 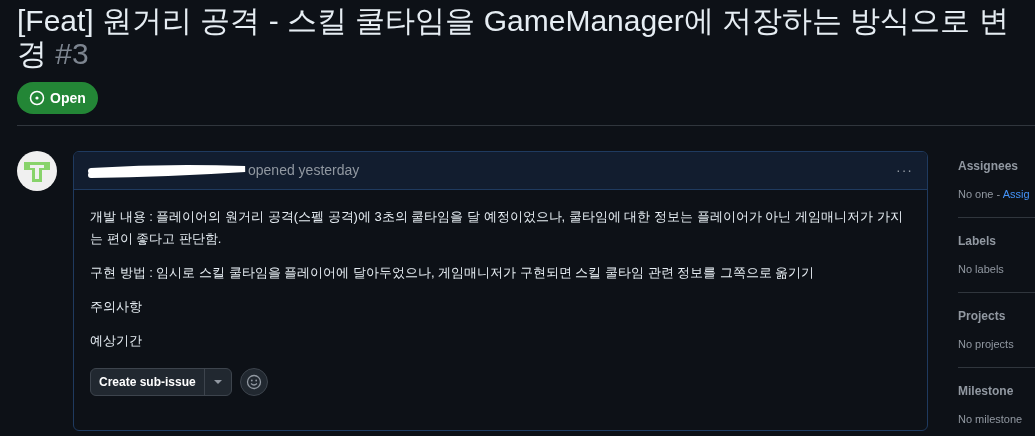 I want to click on body-paragraph: 구현 방법 : 임시로 스킬 쿨타임을 플레이어에 달아두었으나, 게임매니저가 구현되면 스킬 쿨타임 관련 정보를 그쪽으로 옮기기, so click(x=453, y=273).